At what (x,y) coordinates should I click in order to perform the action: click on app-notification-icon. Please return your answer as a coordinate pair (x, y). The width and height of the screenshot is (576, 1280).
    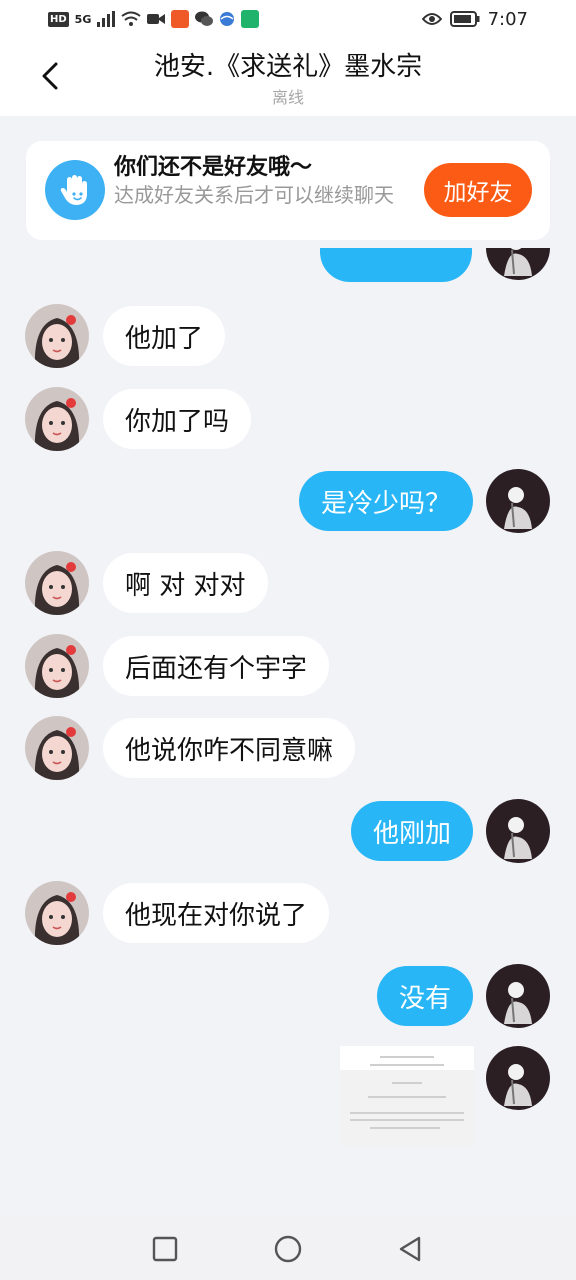
    Looking at the image, I should click on (180, 19).